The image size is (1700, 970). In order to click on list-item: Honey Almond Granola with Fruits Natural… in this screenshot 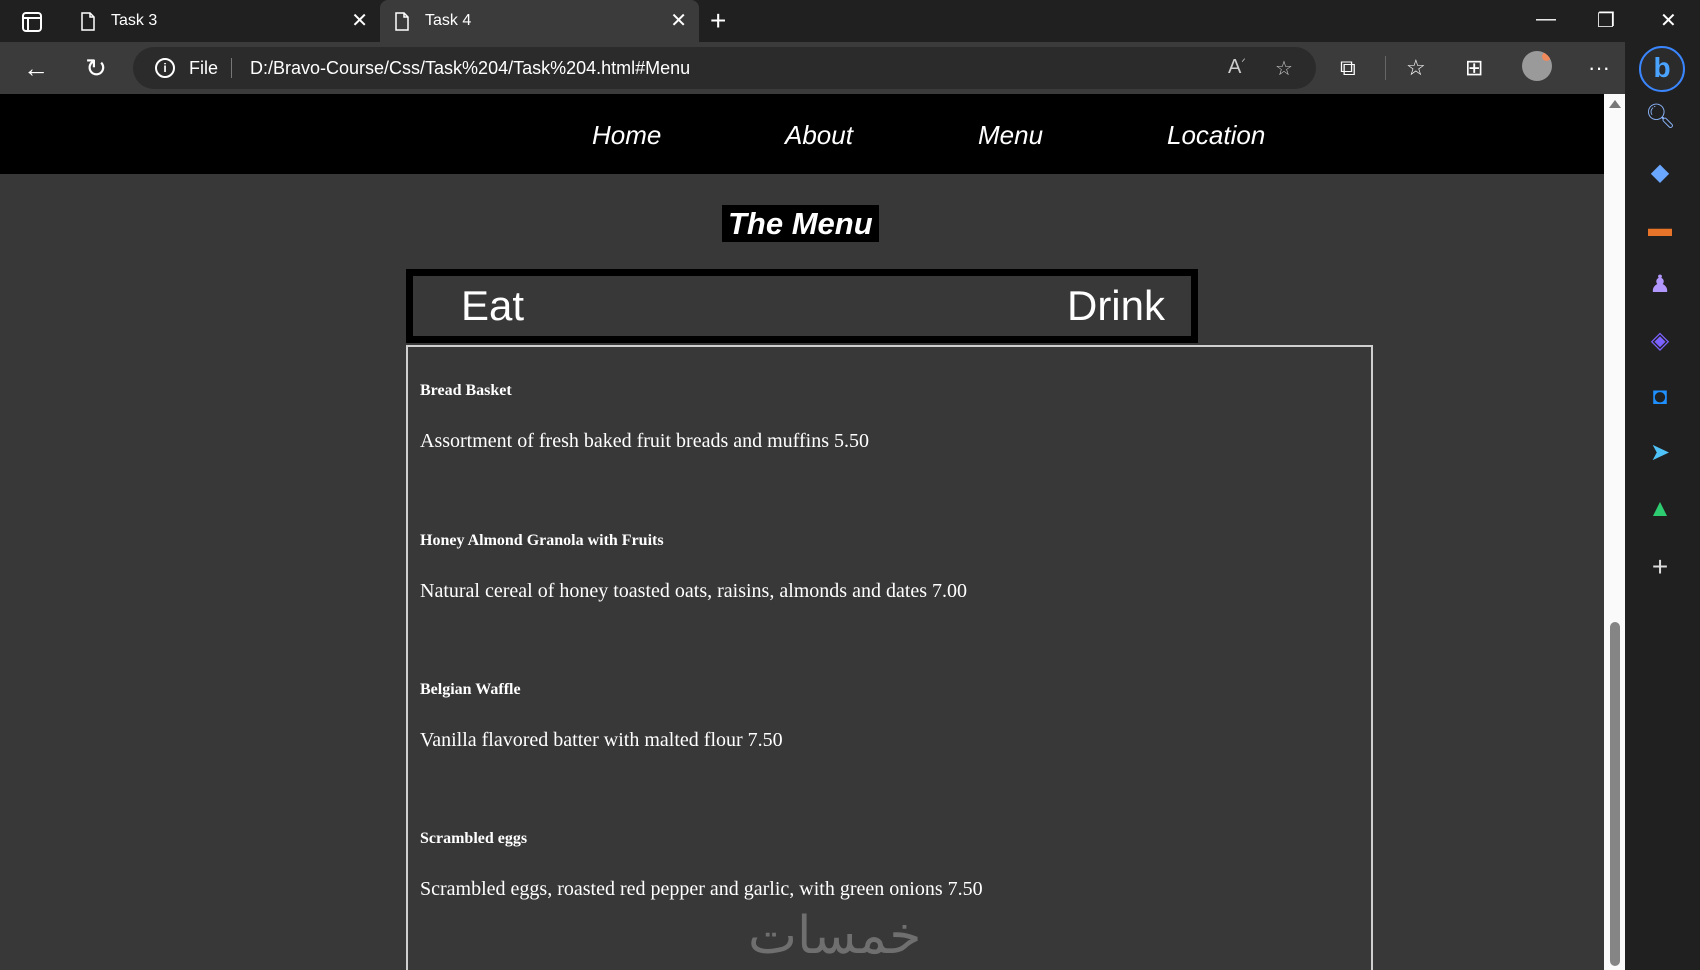, I will do `click(693, 567)`.